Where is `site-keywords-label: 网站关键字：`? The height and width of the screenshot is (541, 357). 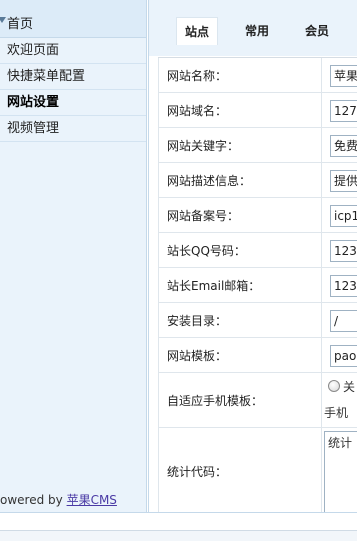
site-keywords-label: 网站关键字： is located at coordinates (240, 145).